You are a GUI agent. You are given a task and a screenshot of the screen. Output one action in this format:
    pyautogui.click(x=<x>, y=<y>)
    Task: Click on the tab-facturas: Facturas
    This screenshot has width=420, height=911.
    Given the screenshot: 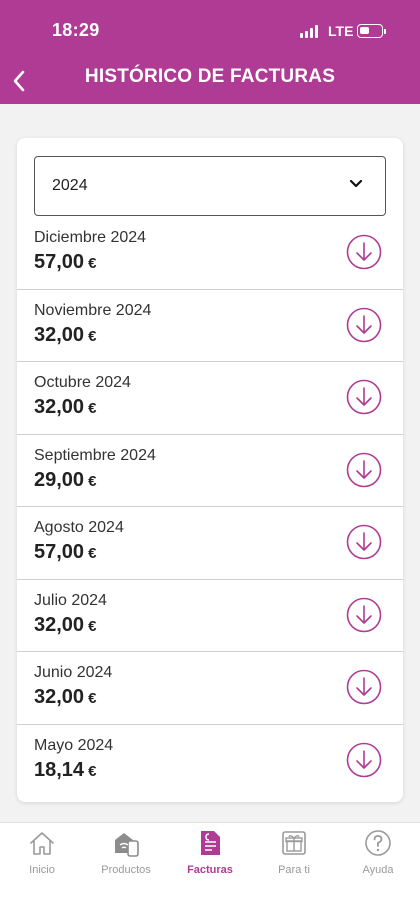 What is the action you would take?
    pyautogui.click(x=210, y=855)
    